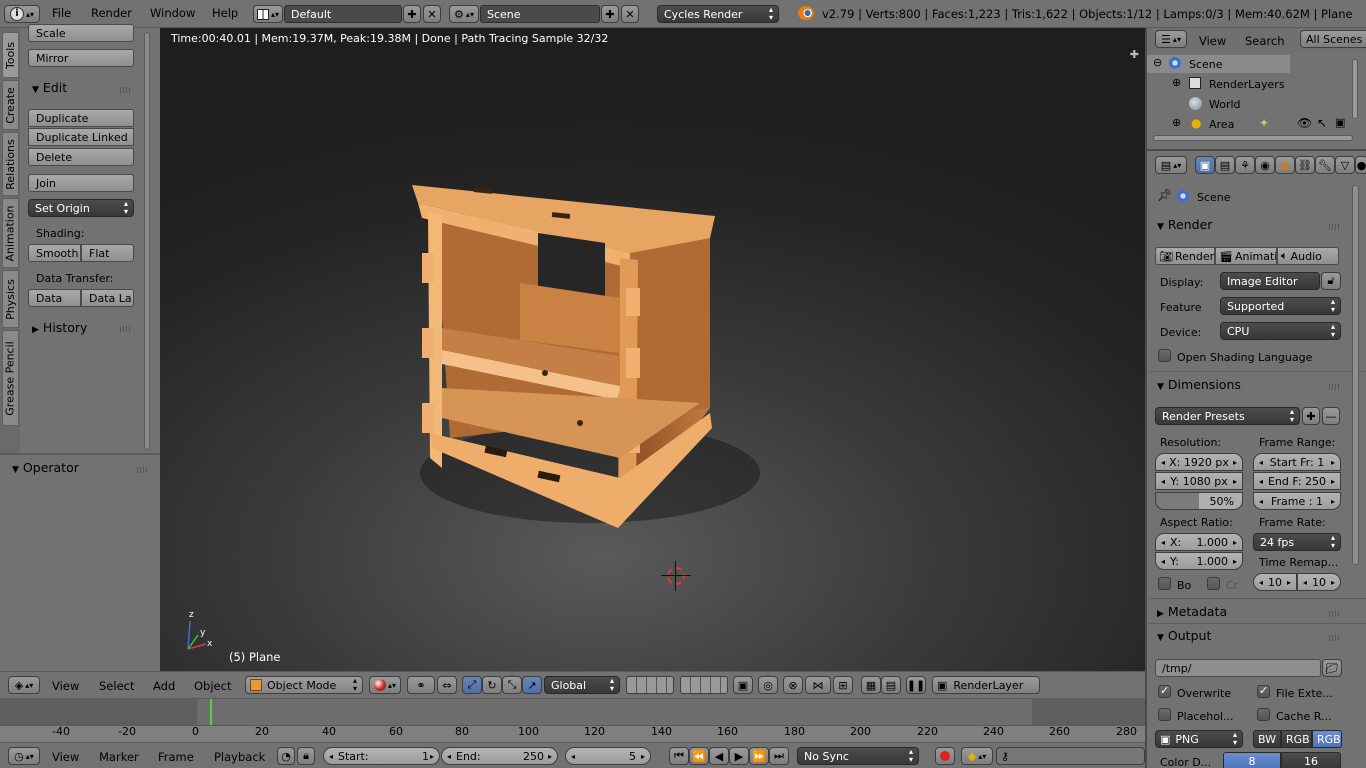 The image size is (1366, 768). Describe the element at coordinates (1263, 691) in the screenshot. I see `file-extensions-checkbox` at that location.